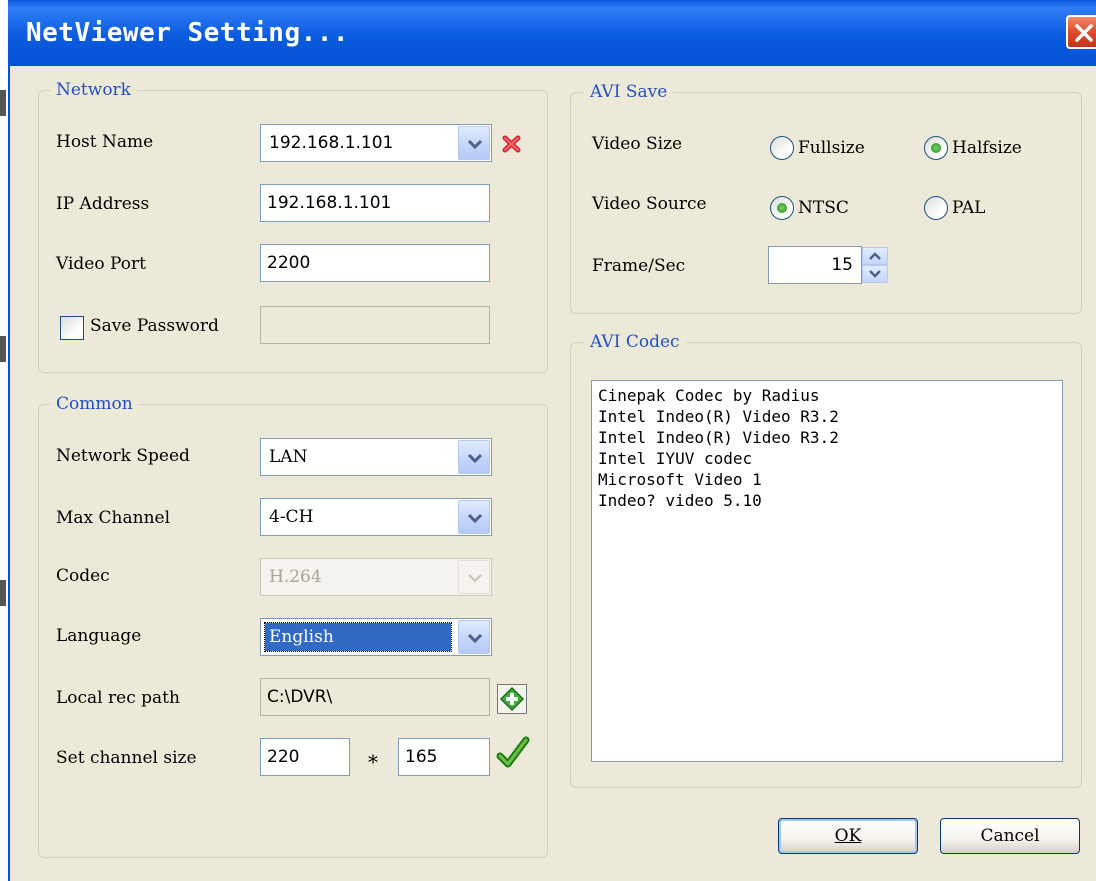  What do you see at coordinates (373, 762) in the screenshot?
I see `times-symbol: *` at bounding box center [373, 762].